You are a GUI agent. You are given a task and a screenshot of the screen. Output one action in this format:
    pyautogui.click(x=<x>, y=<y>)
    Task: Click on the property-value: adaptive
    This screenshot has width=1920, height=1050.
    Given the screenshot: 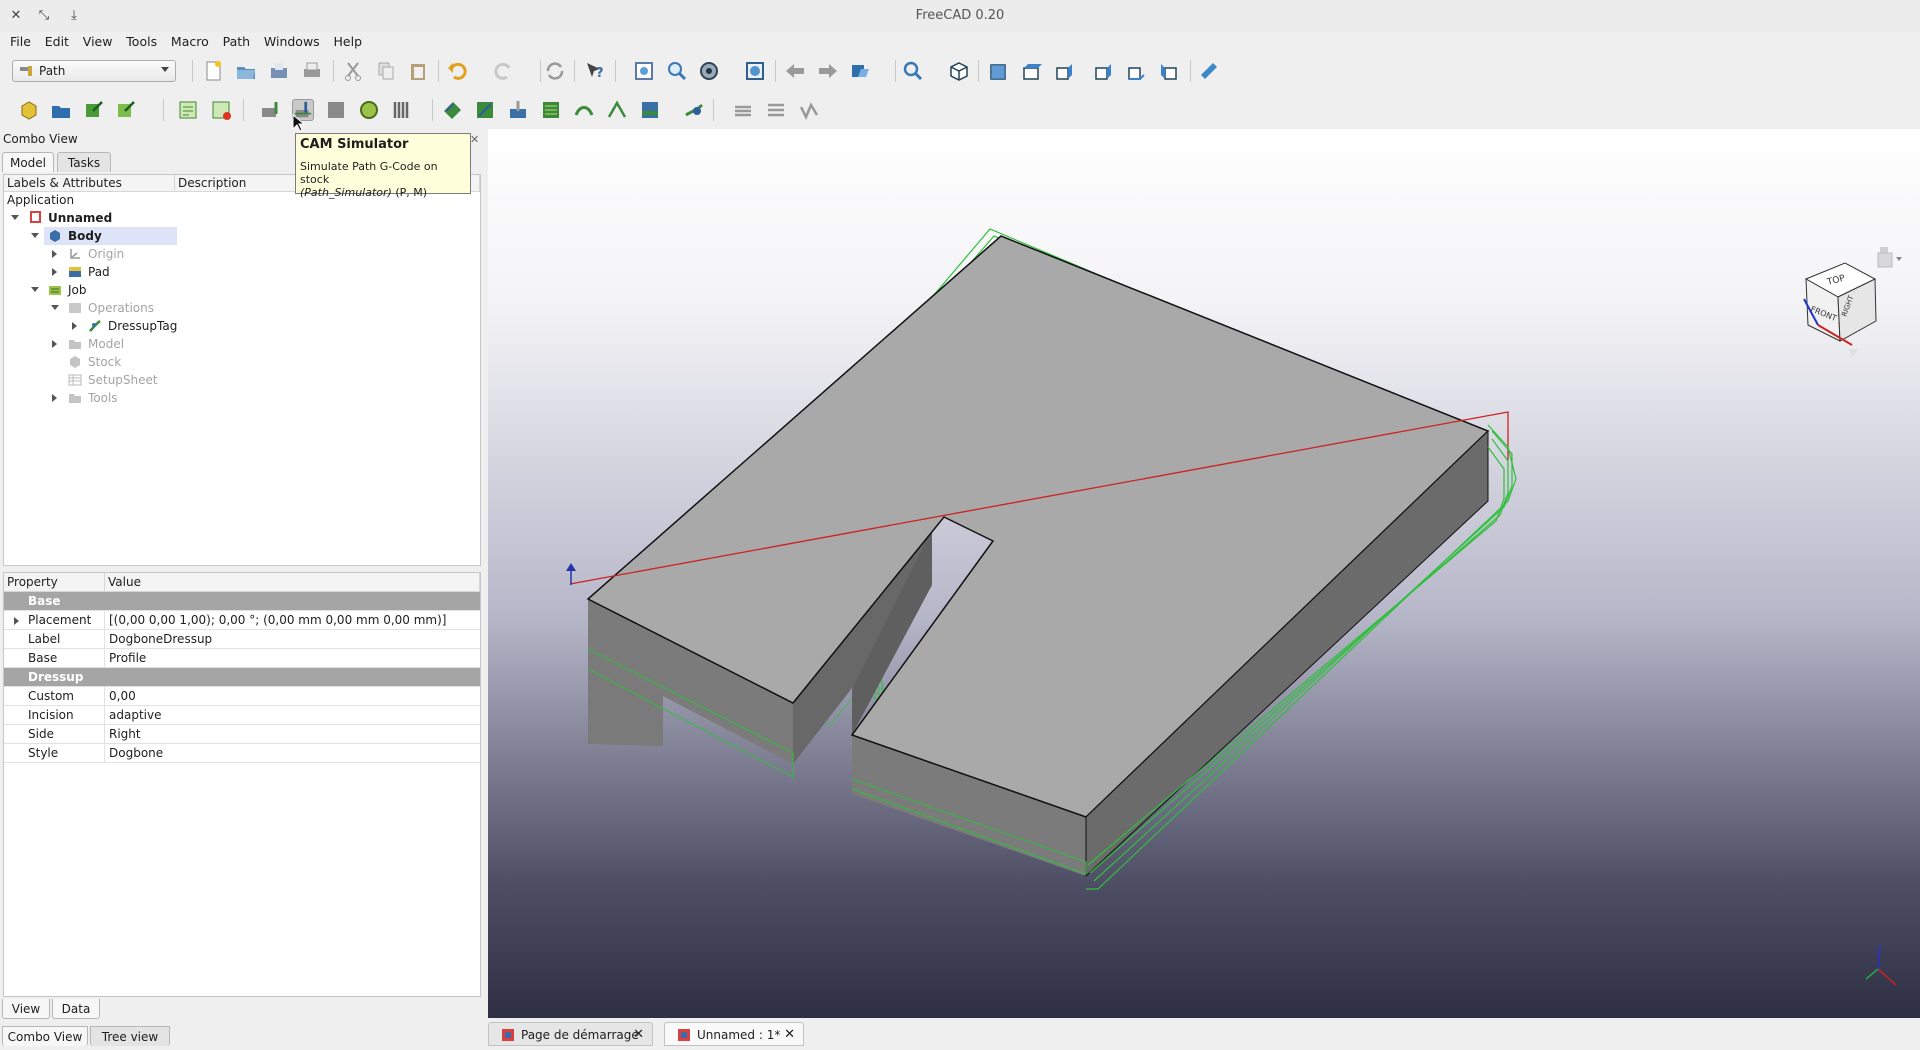 What is the action you would take?
    pyautogui.click(x=135, y=715)
    